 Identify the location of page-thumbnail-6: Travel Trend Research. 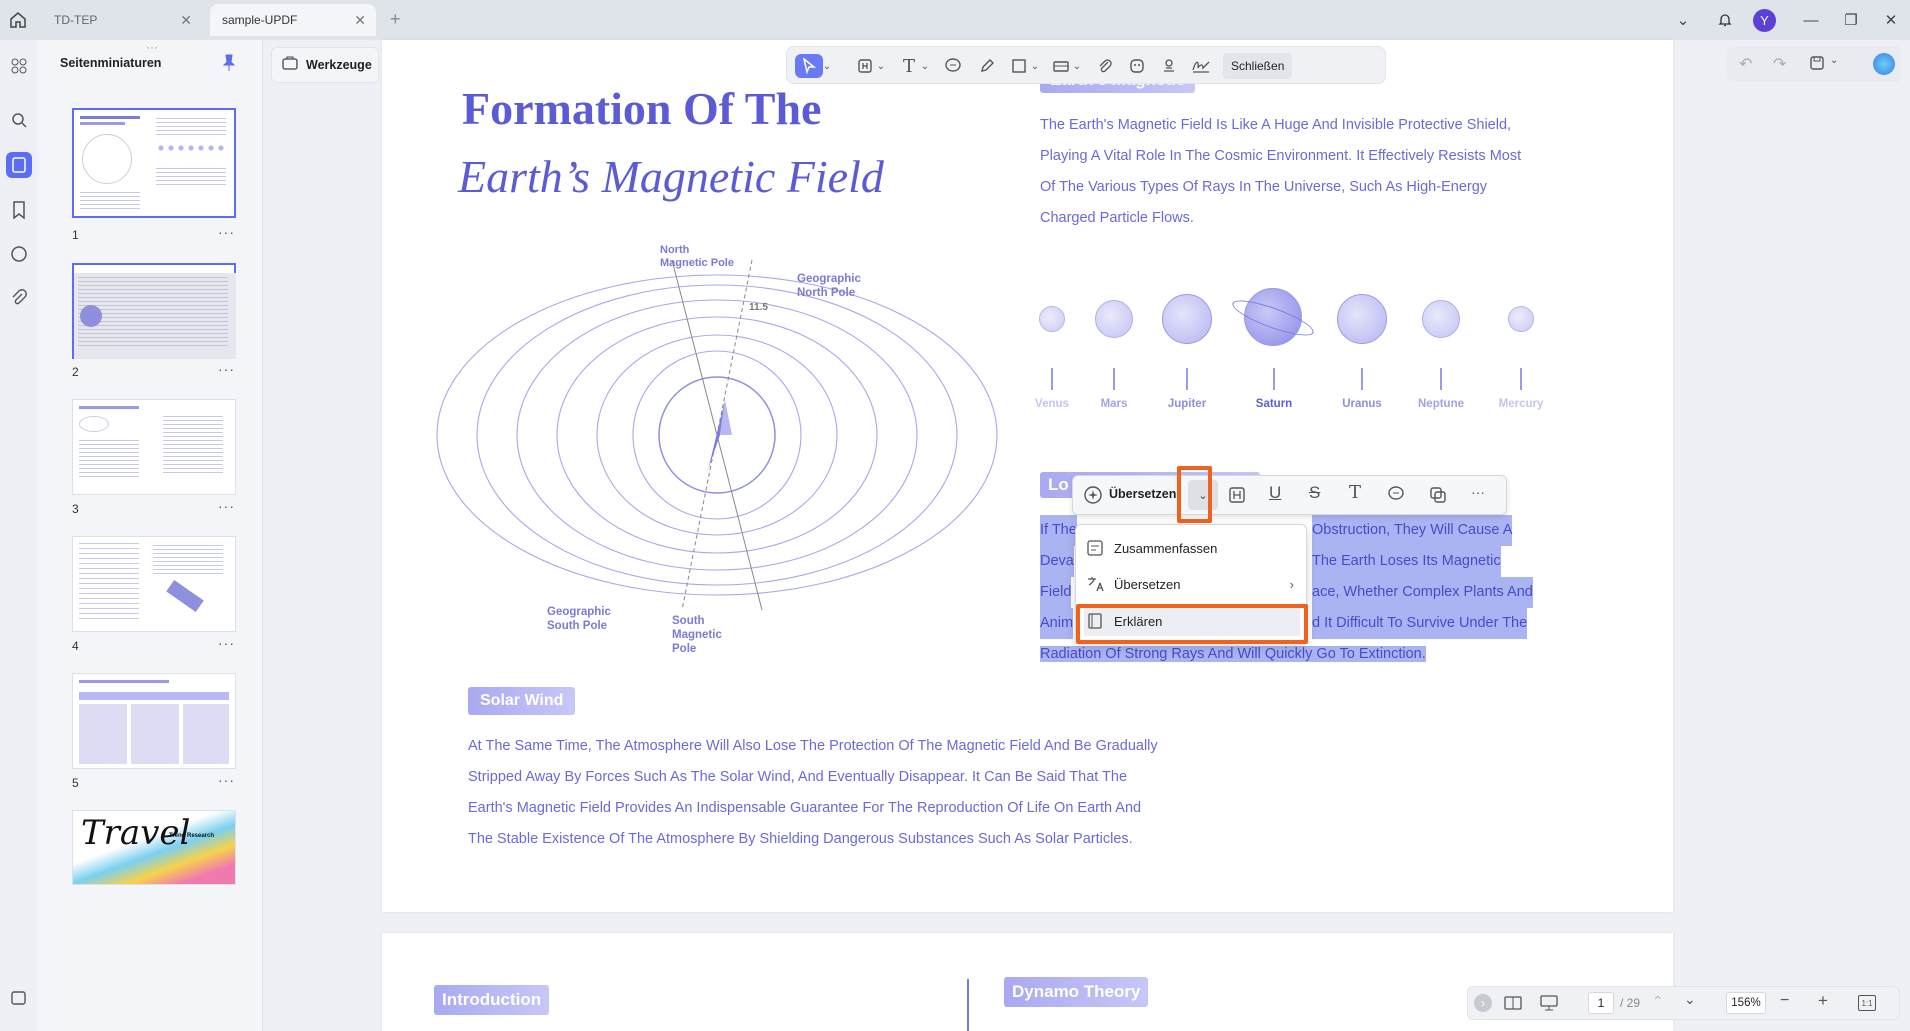
(154, 847).